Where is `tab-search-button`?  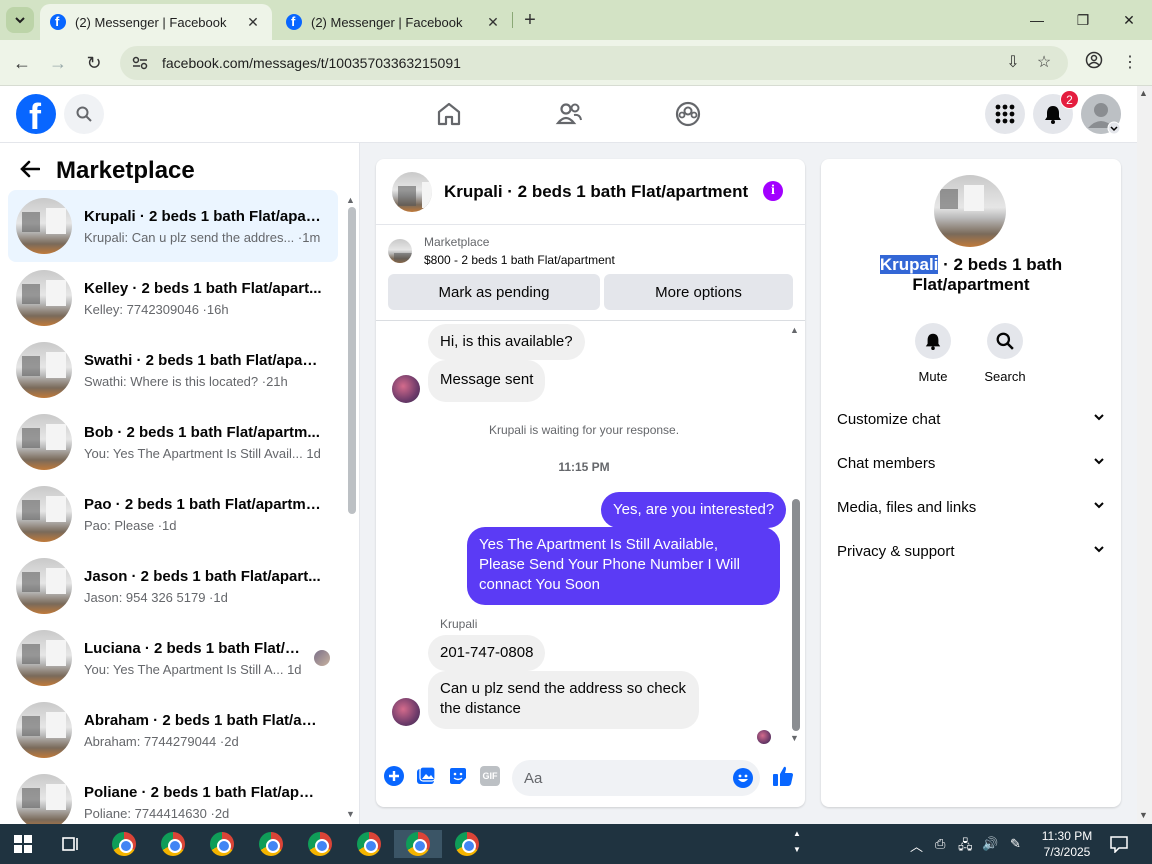 tab-search-button is located at coordinates (20, 20).